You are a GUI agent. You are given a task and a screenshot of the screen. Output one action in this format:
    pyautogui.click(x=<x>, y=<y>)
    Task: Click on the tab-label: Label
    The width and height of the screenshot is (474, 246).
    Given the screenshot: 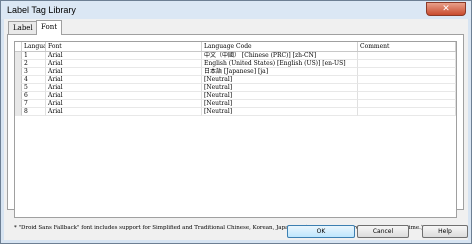 What is the action you would take?
    pyautogui.click(x=23, y=27)
    